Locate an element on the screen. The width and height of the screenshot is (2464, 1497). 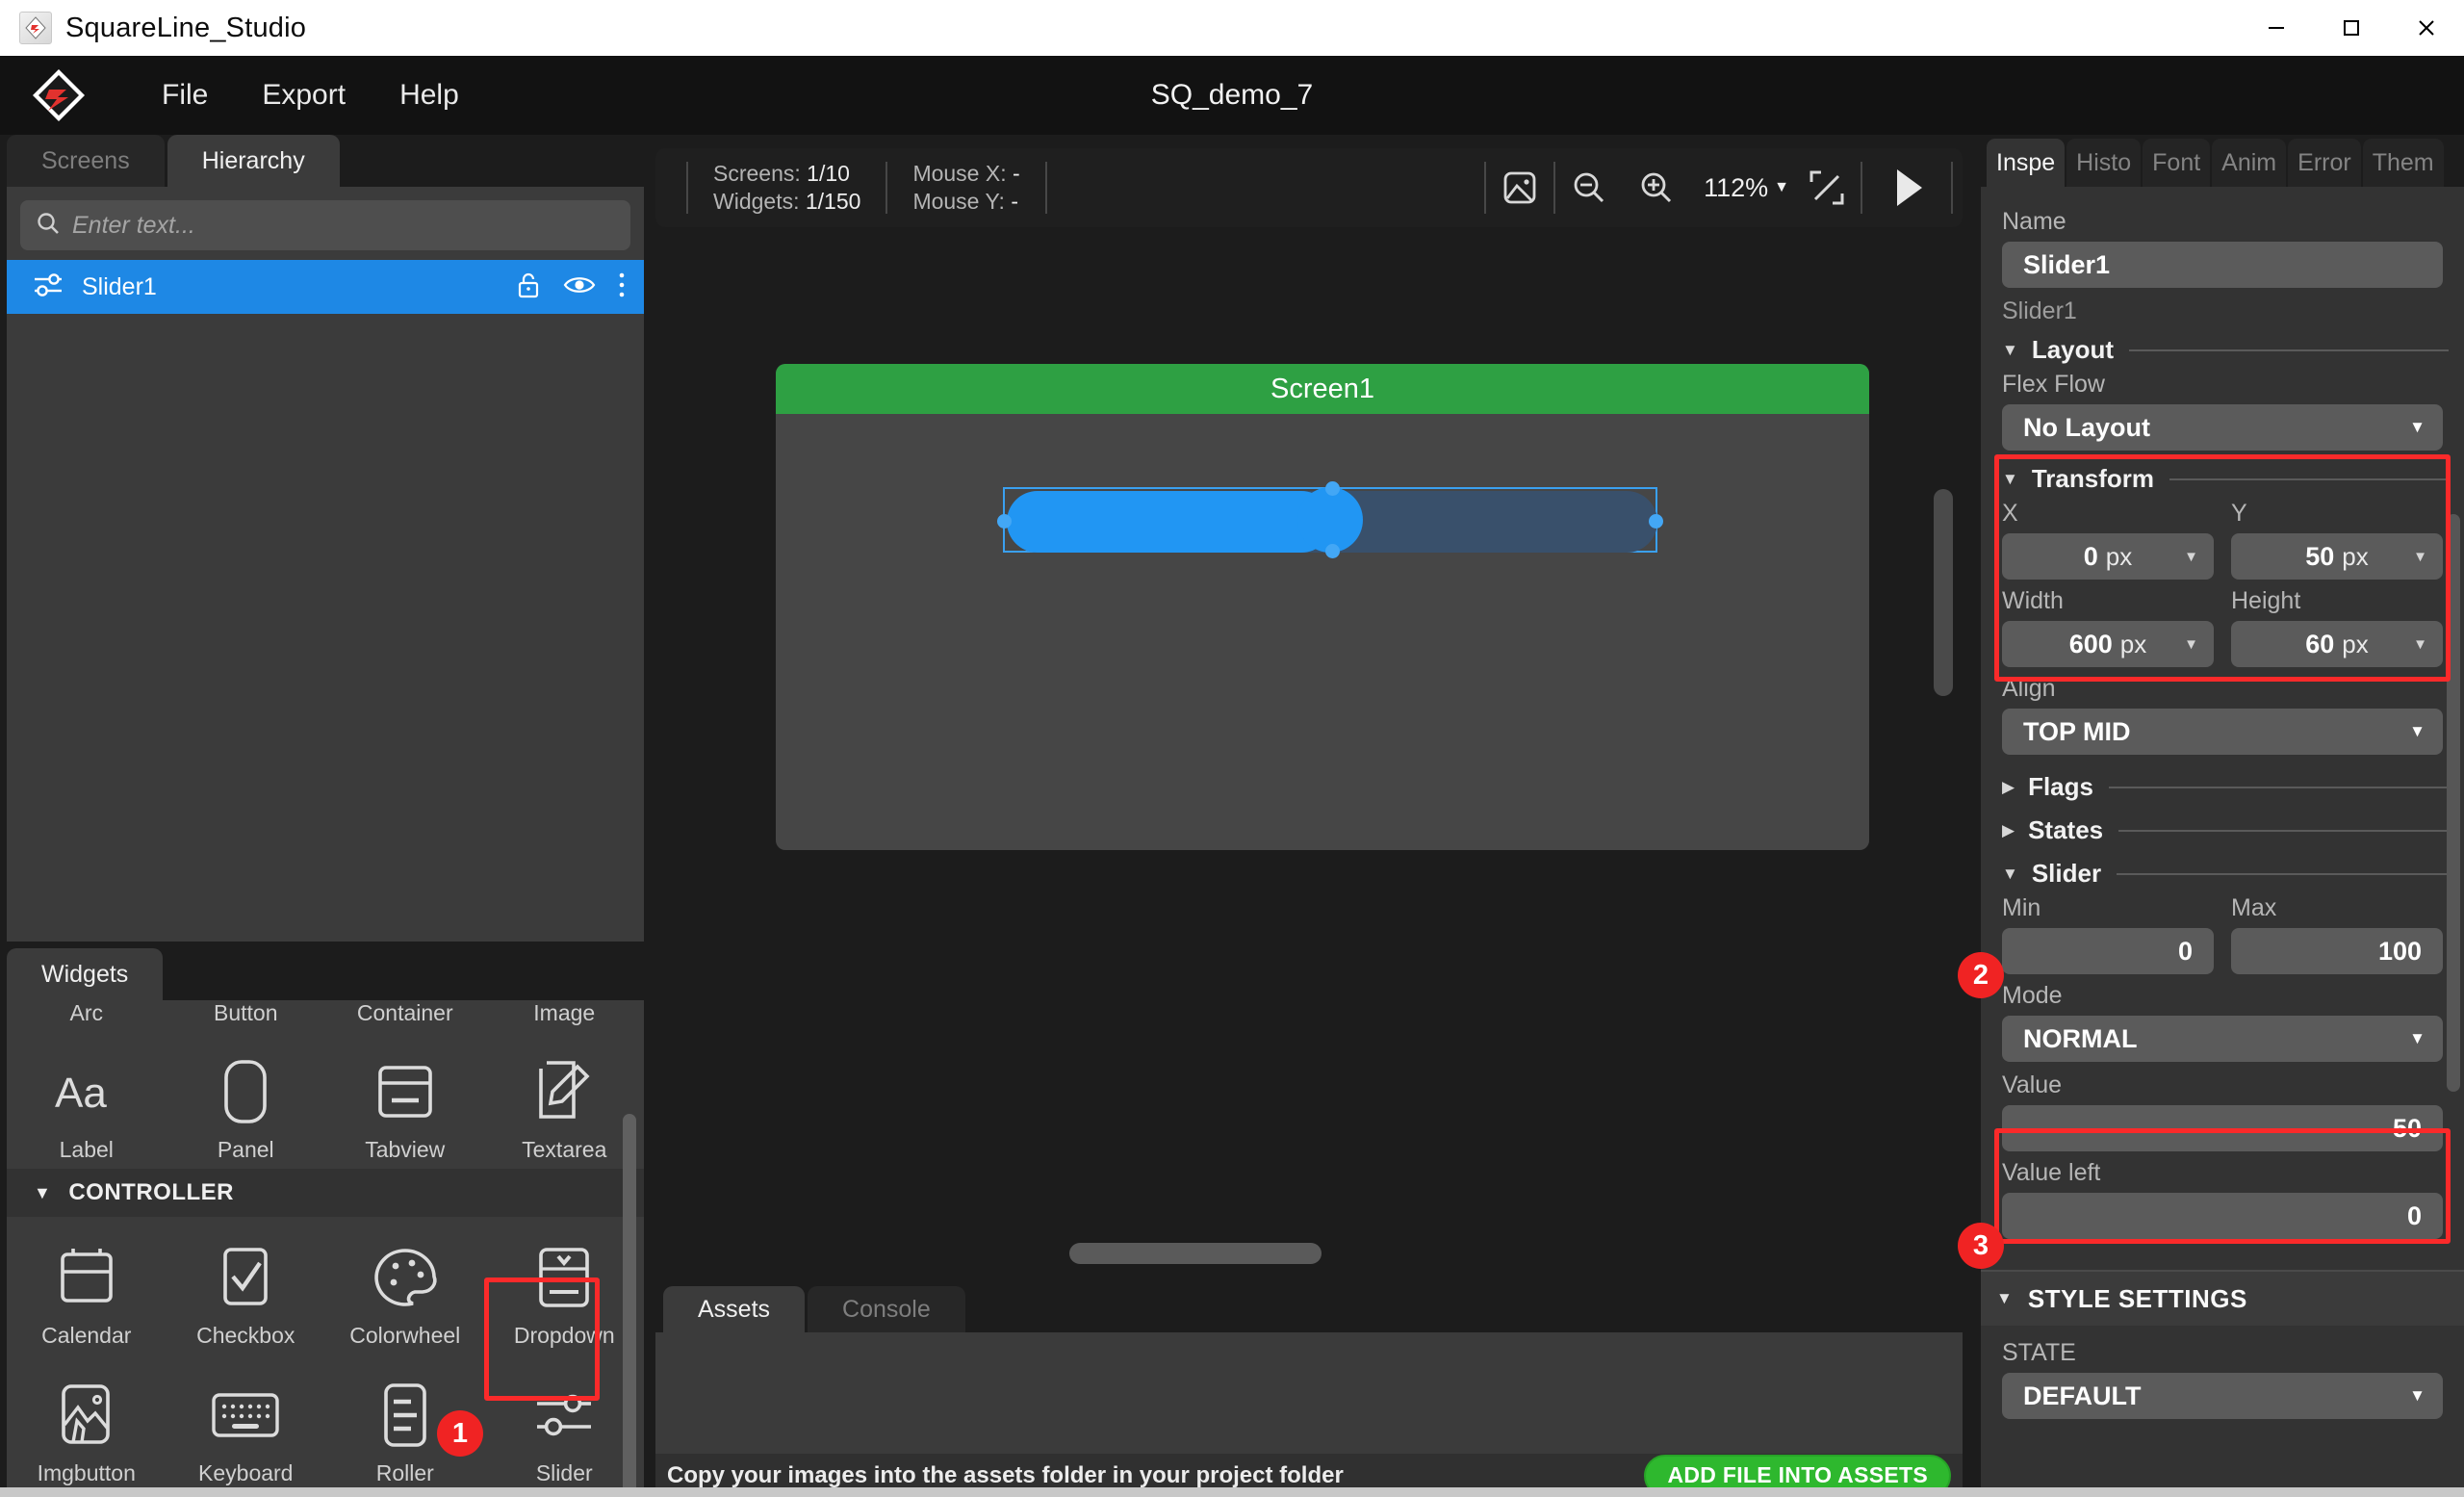
close-icon is located at coordinates (2426, 28).